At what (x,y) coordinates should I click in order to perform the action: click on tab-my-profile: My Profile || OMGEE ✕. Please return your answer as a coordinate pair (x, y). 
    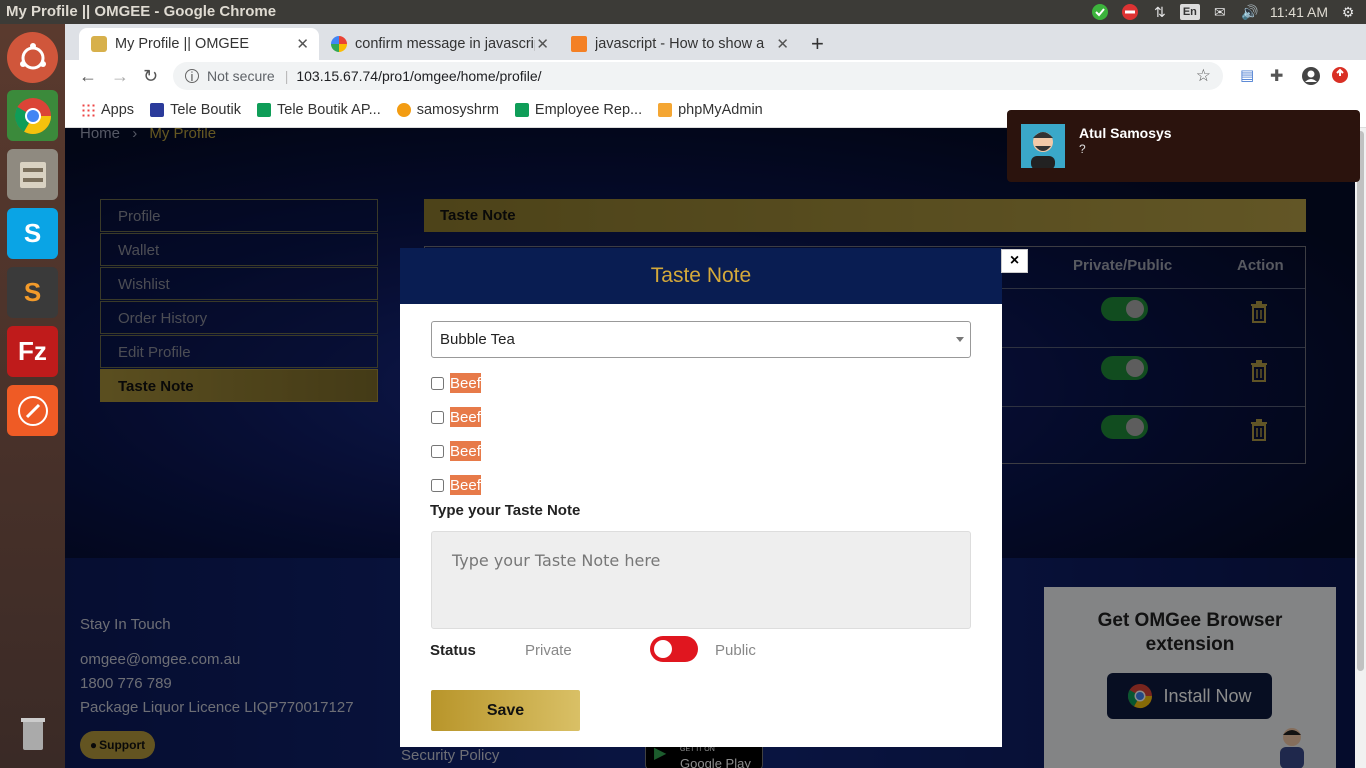
    Looking at the image, I should click on (199, 44).